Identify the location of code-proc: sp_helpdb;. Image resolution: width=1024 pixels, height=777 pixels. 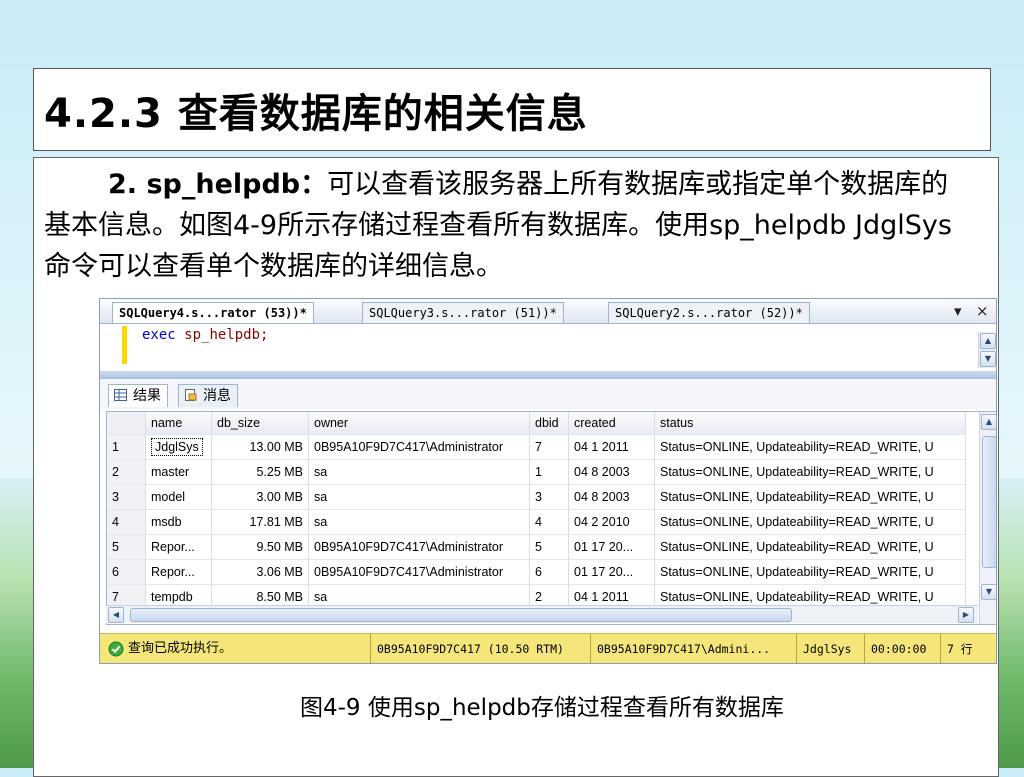
(226, 335).